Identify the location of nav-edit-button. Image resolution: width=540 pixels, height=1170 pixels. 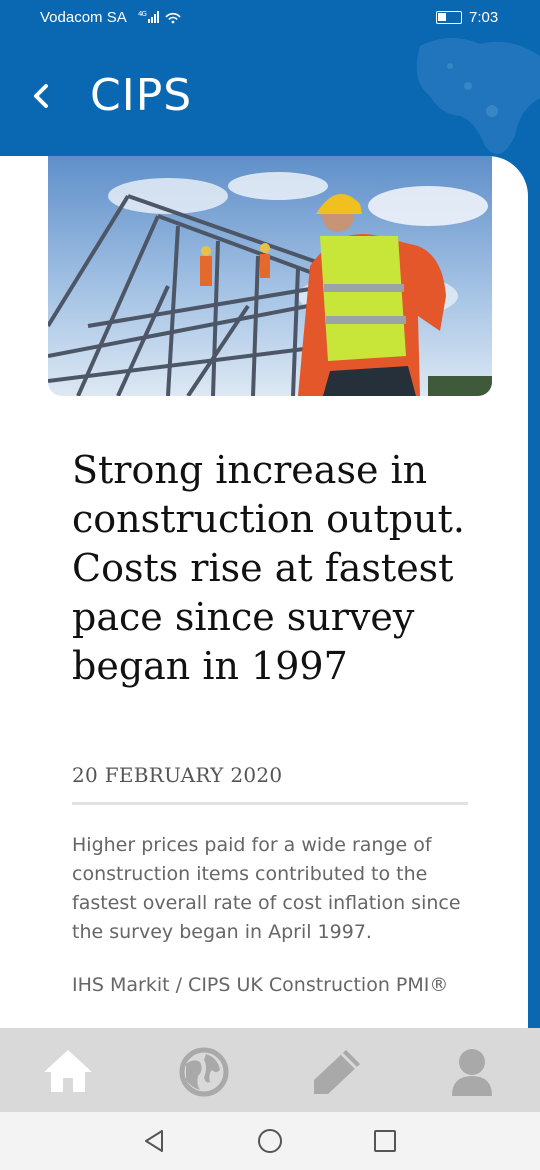
(336, 1071).